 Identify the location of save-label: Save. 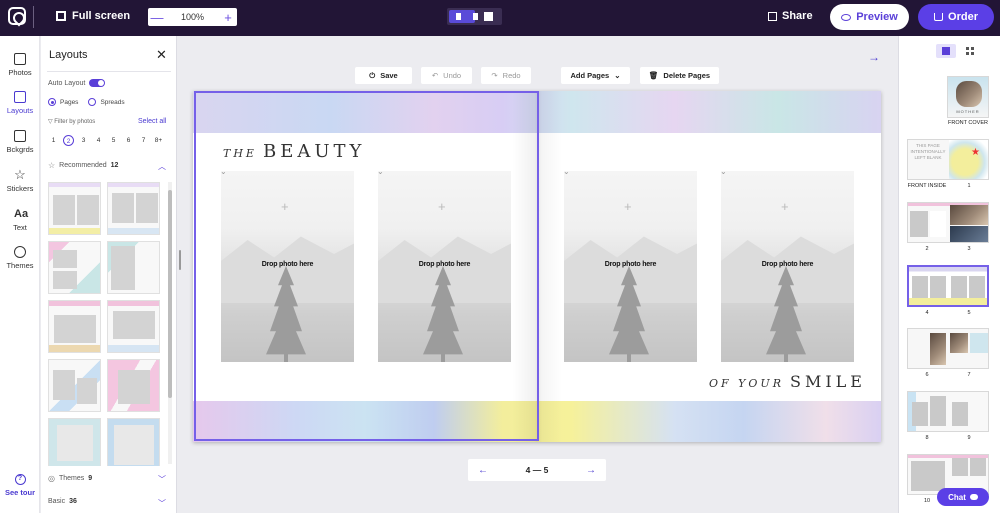
(389, 75).